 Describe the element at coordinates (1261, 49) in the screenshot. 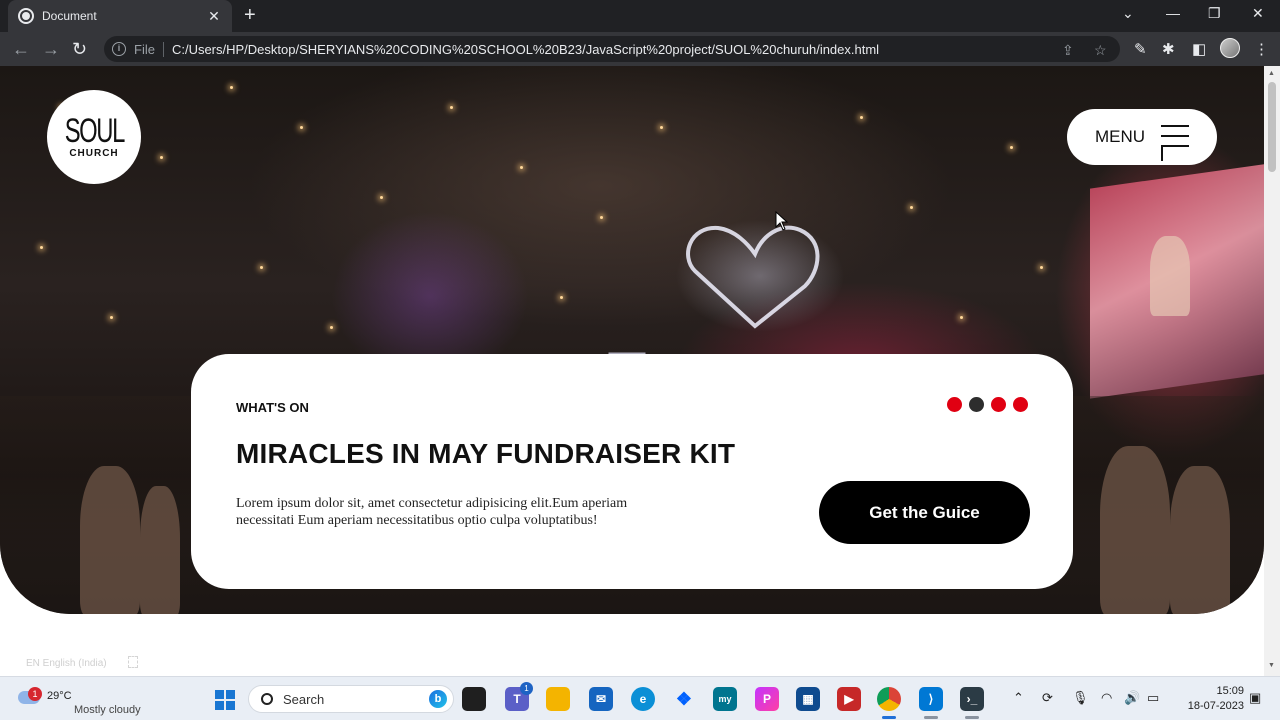

I see `browser-menu-icon: ⋮` at that location.